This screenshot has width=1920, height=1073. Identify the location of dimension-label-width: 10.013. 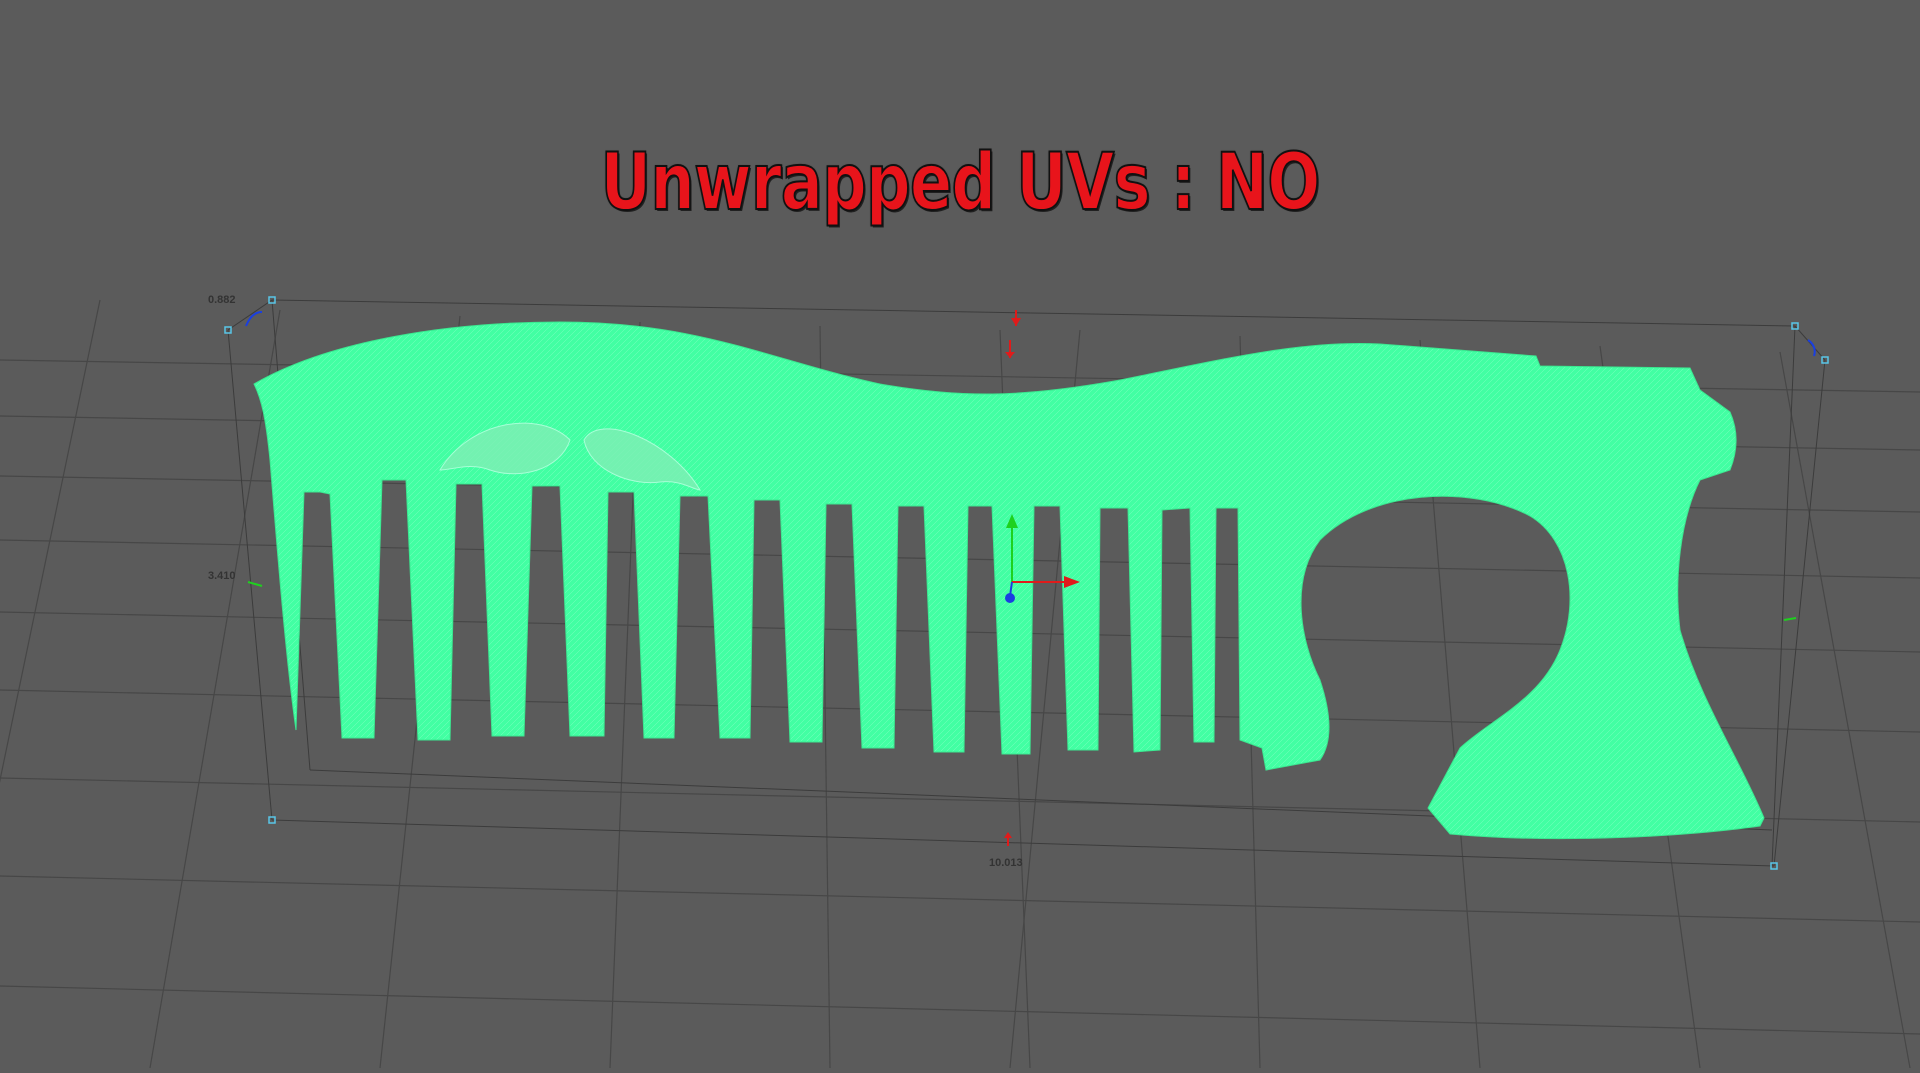
(1006, 863).